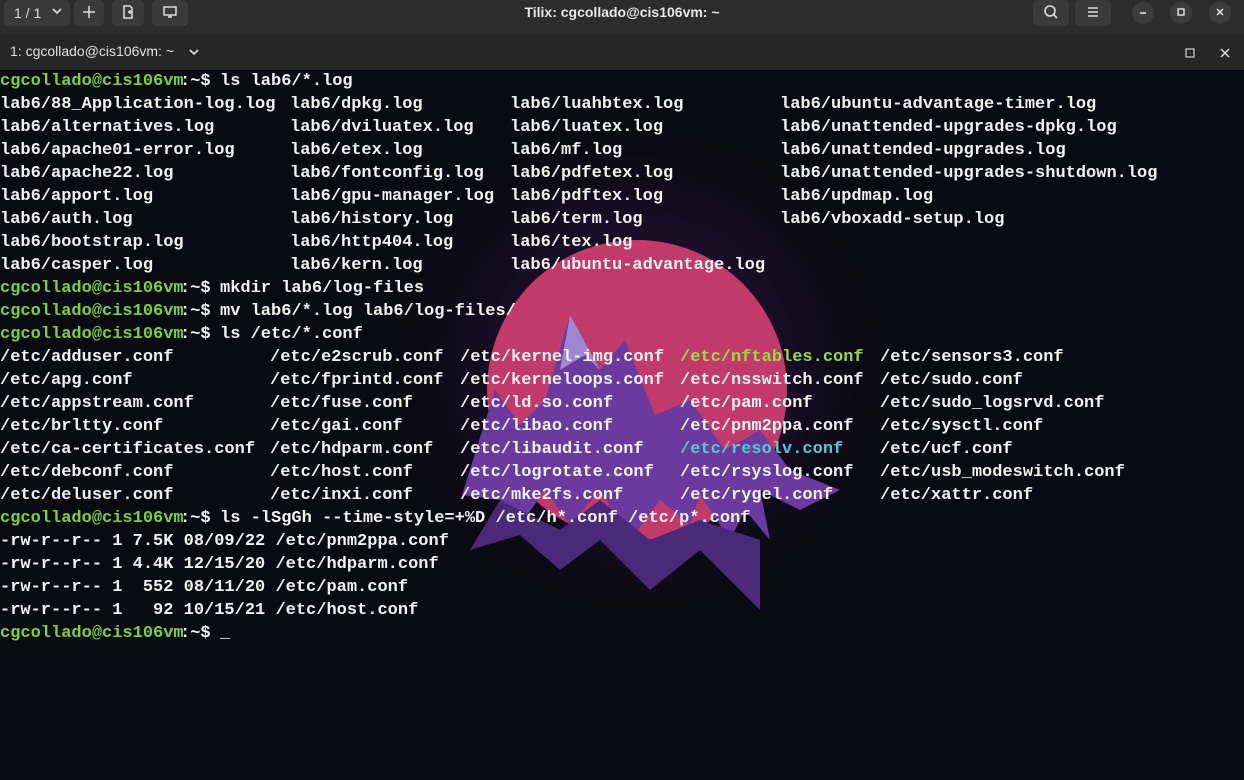 The image size is (1244, 780). Describe the element at coordinates (972, 357) in the screenshot. I see `file-entry: /etc/sensors3.conf` at that location.